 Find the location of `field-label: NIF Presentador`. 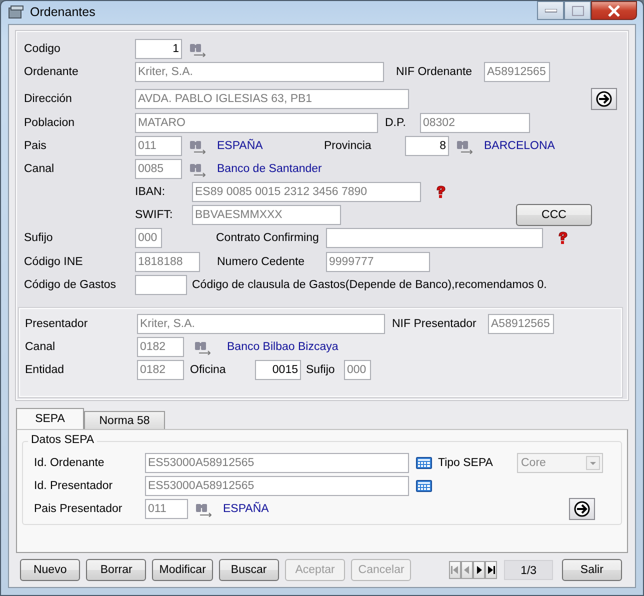

field-label: NIF Presentador is located at coordinates (435, 324).